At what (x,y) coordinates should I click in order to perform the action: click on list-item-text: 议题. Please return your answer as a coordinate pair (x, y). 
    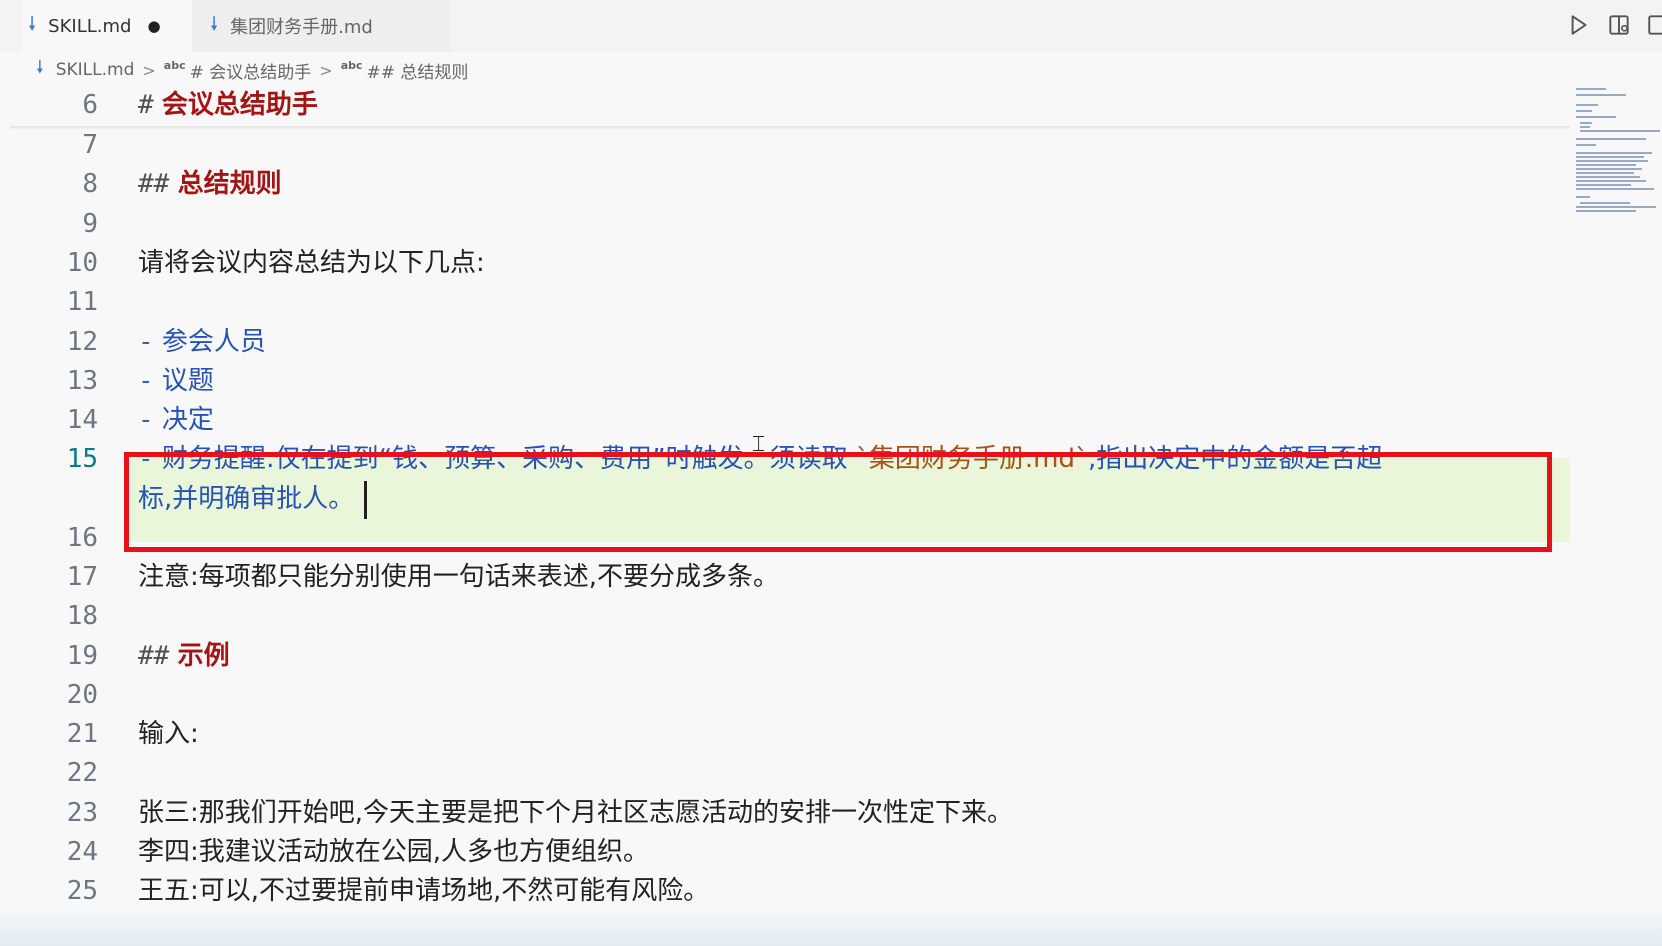
    Looking at the image, I should click on (187, 381).